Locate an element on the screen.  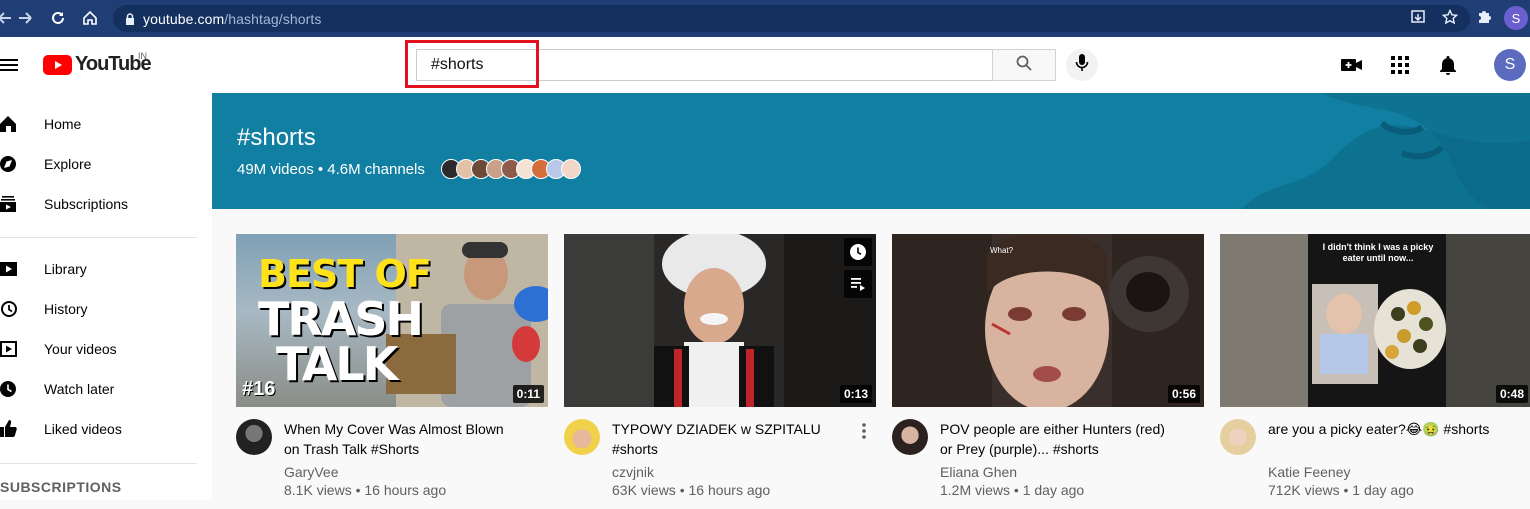
duration-badge: 0:48 is located at coordinates (1511, 394).